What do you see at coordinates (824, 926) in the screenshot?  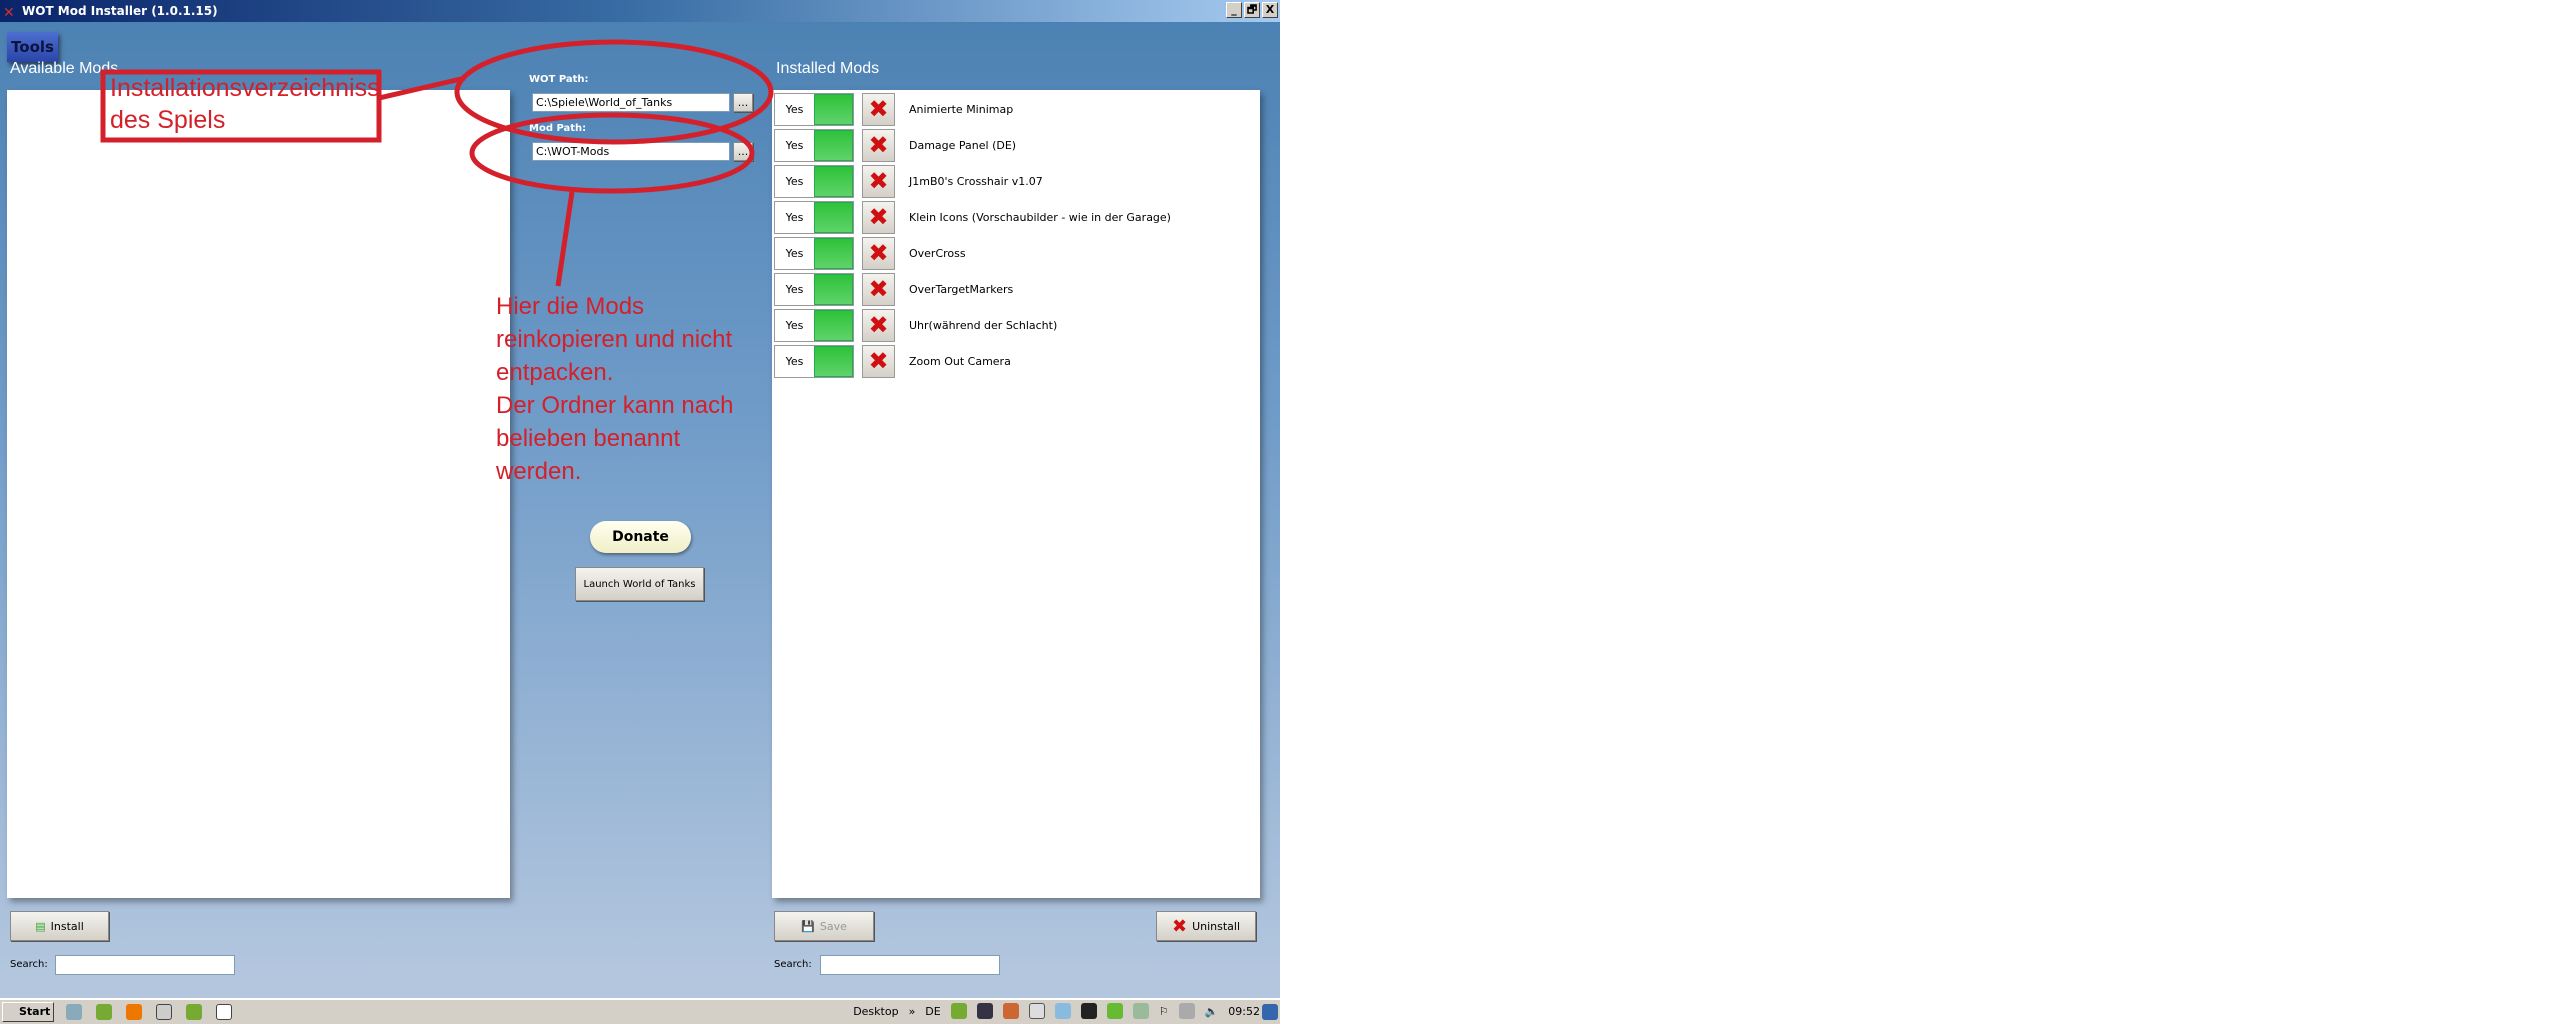 I see `save-button: 💾 Save` at bounding box center [824, 926].